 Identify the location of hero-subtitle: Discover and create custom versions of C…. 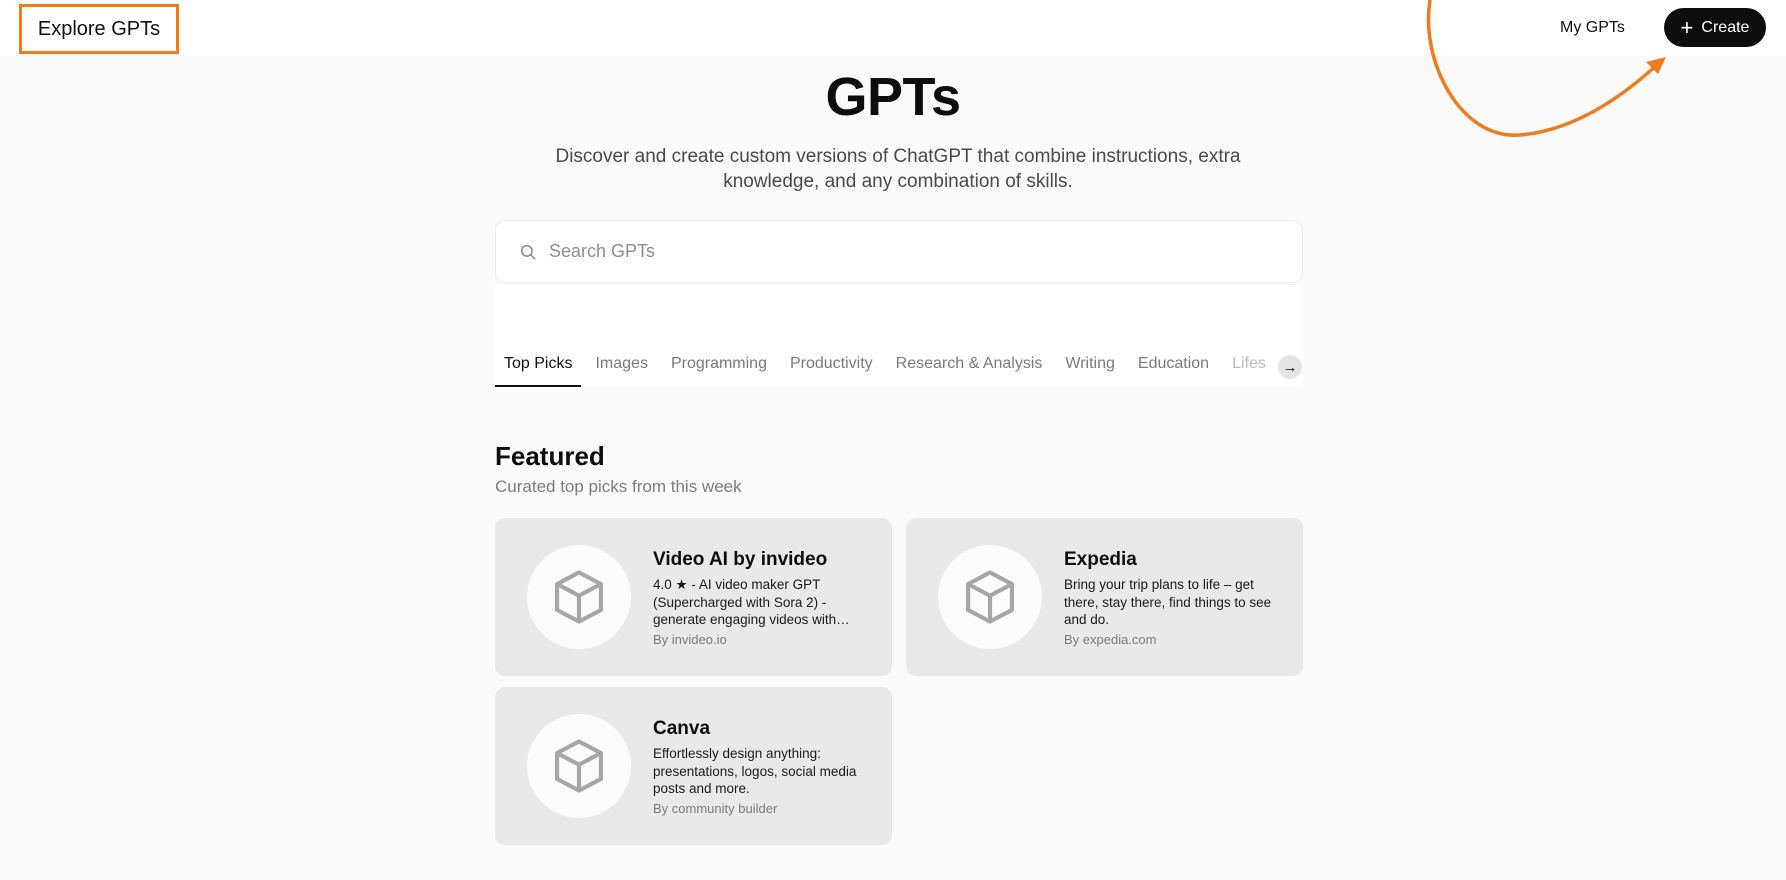
(898, 169).